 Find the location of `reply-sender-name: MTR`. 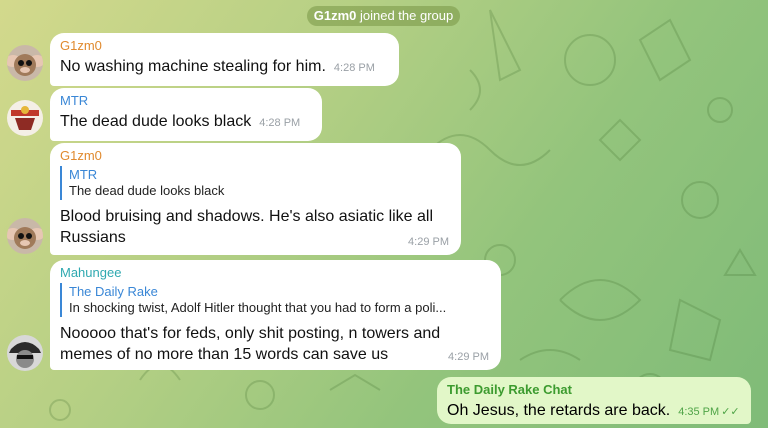

reply-sender-name: MTR is located at coordinates (83, 174).